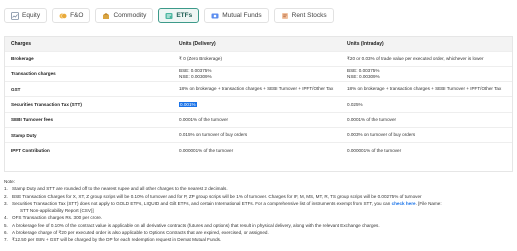  Describe the element at coordinates (426, 44) in the screenshot. I see `header-intraday: Units (Intraday)` at that location.